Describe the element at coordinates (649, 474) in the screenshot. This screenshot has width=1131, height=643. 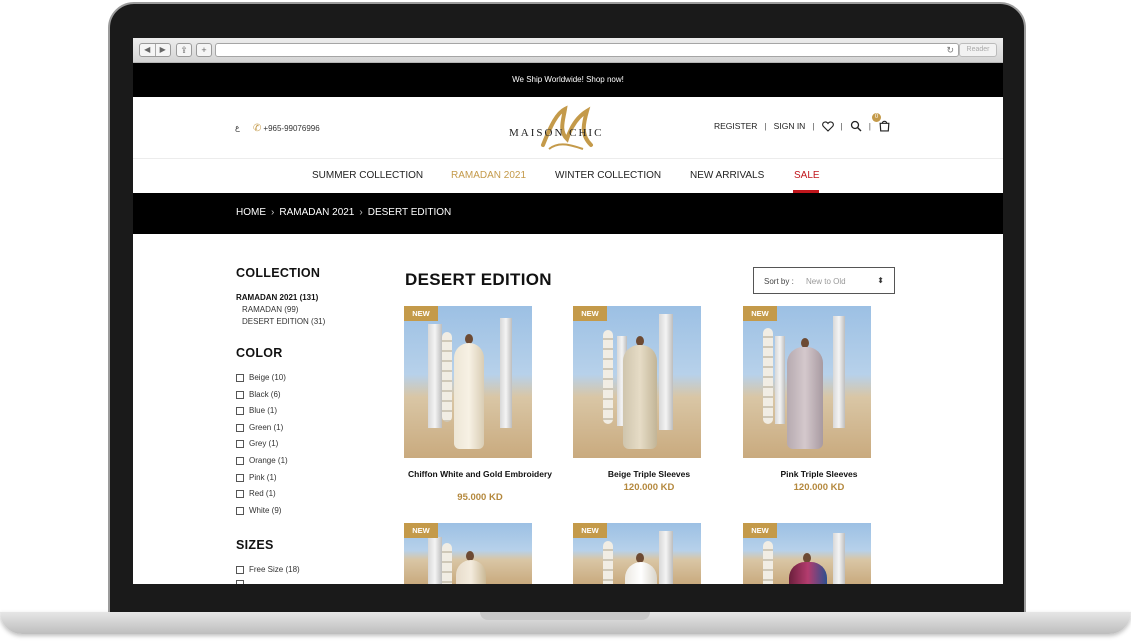
I see `product-name: Beige Triple Sleeves` at that location.